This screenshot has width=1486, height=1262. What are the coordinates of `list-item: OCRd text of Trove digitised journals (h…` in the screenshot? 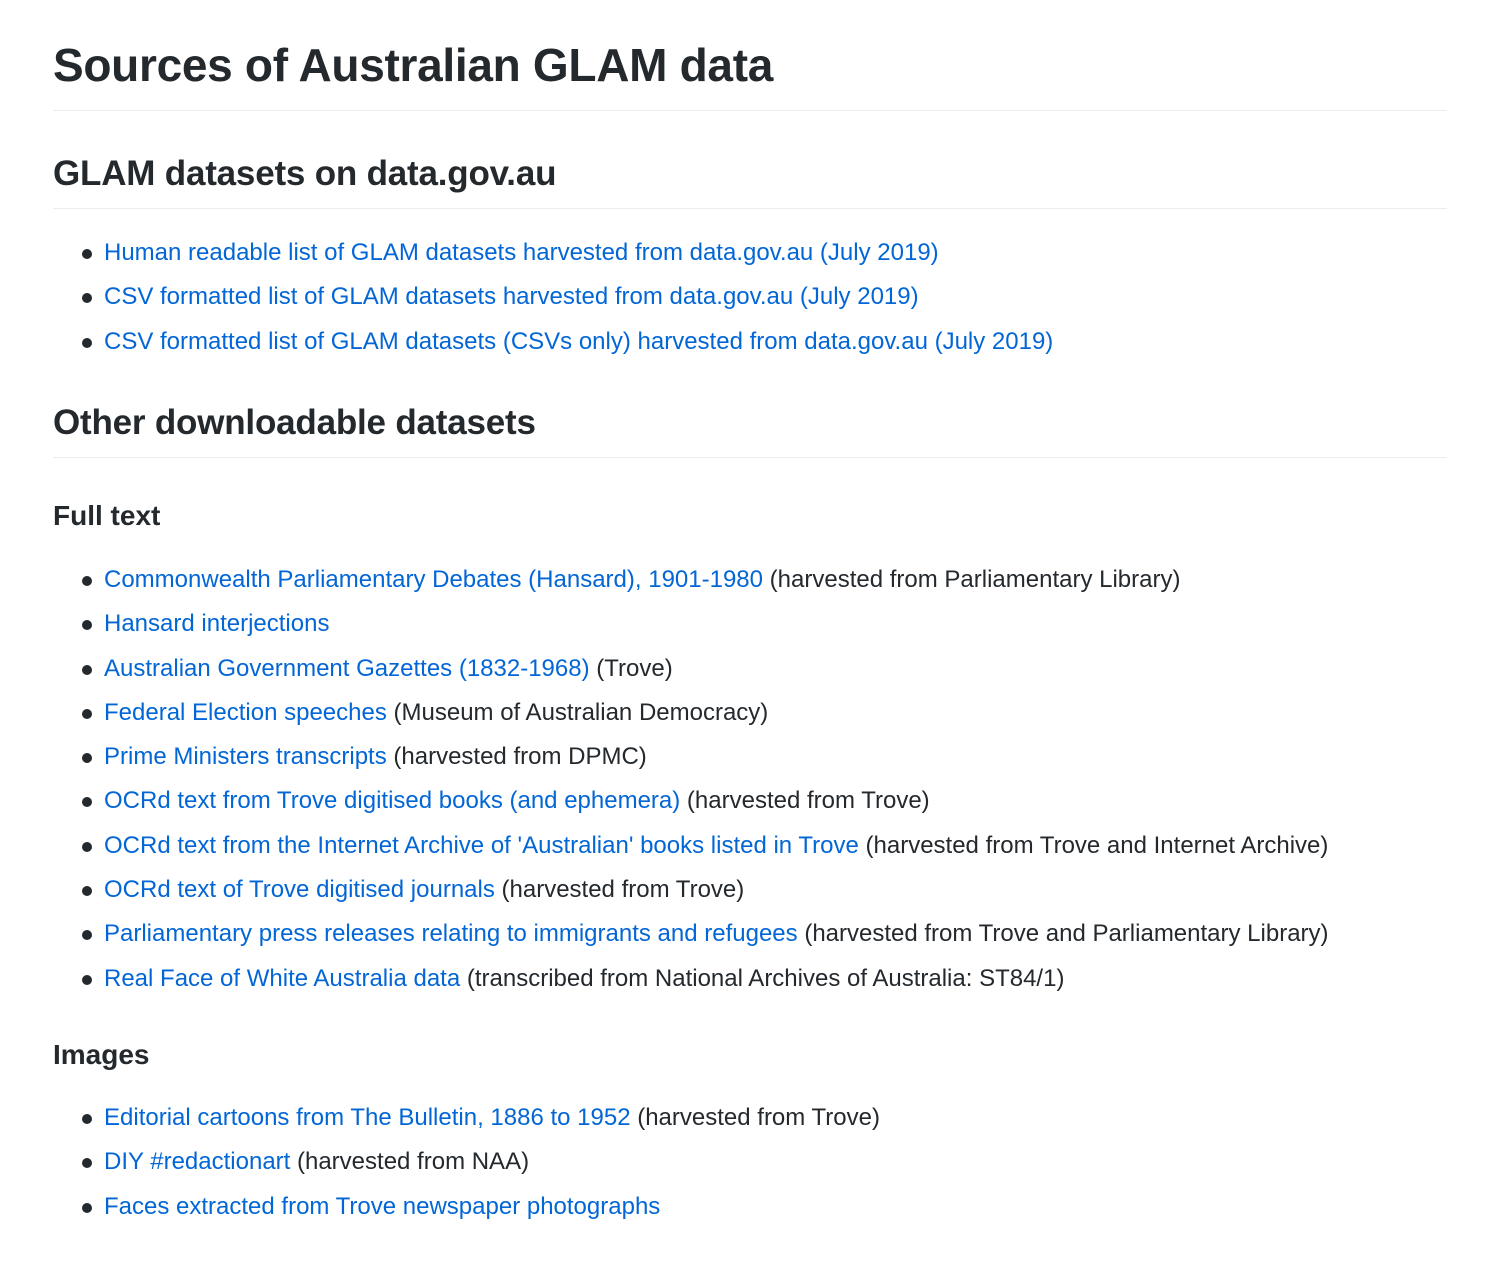 It's located at (750, 890).